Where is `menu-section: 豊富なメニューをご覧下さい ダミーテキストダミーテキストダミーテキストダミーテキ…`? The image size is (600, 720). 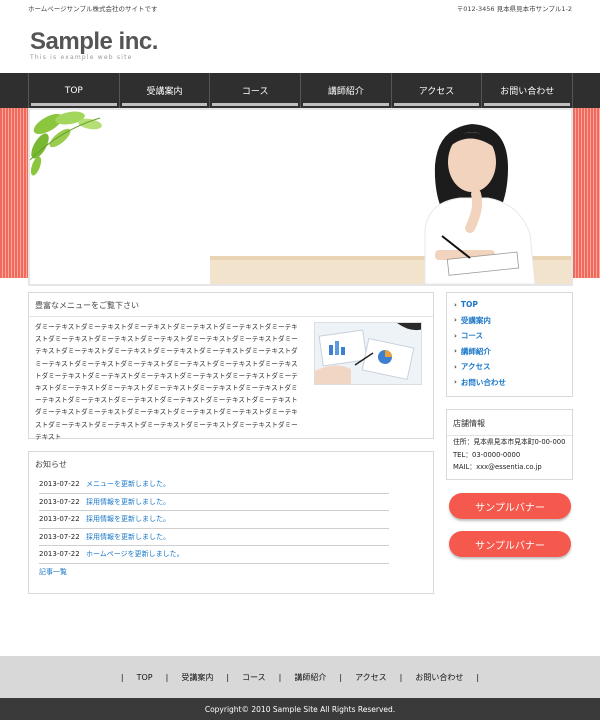 menu-section: 豊富なメニューをご覧下さい ダミーテキストダミーテキストダミーテキストダミーテキ… is located at coordinates (231, 366).